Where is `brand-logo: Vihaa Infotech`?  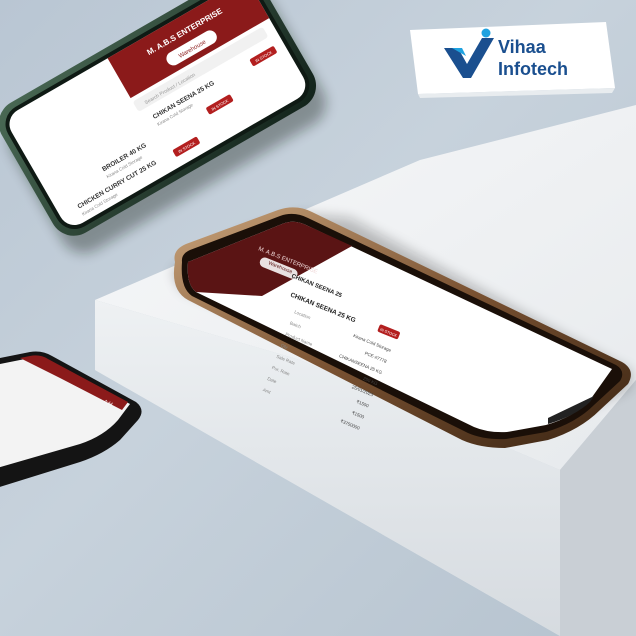
brand-logo: Vihaa Infotech is located at coordinates (512, 60).